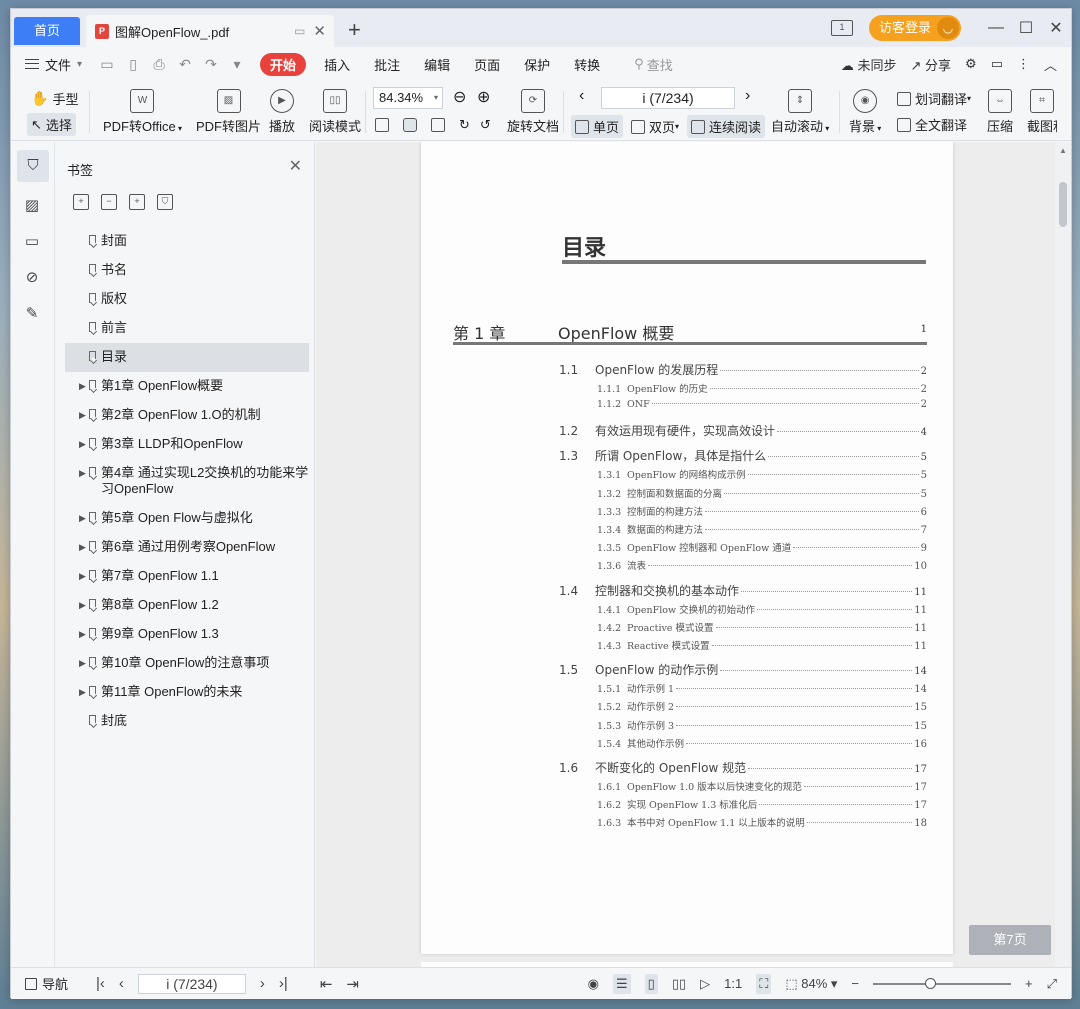 This screenshot has height=1009, width=1080. What do you see at coordinates (743, 369) in the screenshot?
I see `toc-section-row: 1.1 OpenFlow 的发展历程 2` at bounding box center [743, 369].